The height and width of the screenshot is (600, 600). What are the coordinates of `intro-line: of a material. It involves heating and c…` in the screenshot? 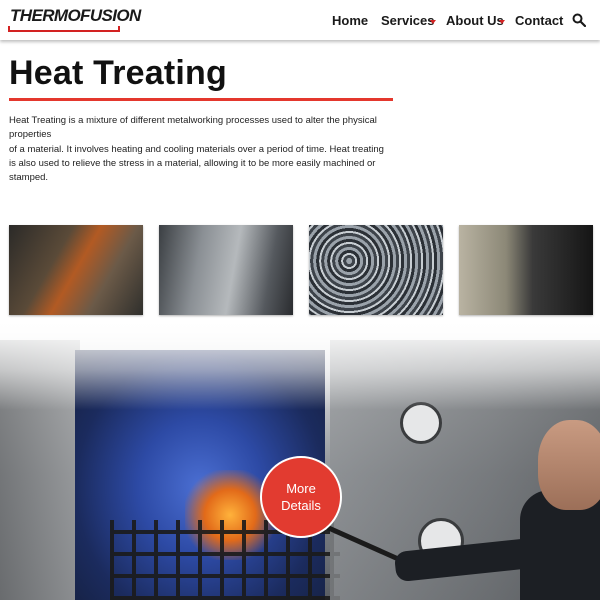 It's located at (196, 149).